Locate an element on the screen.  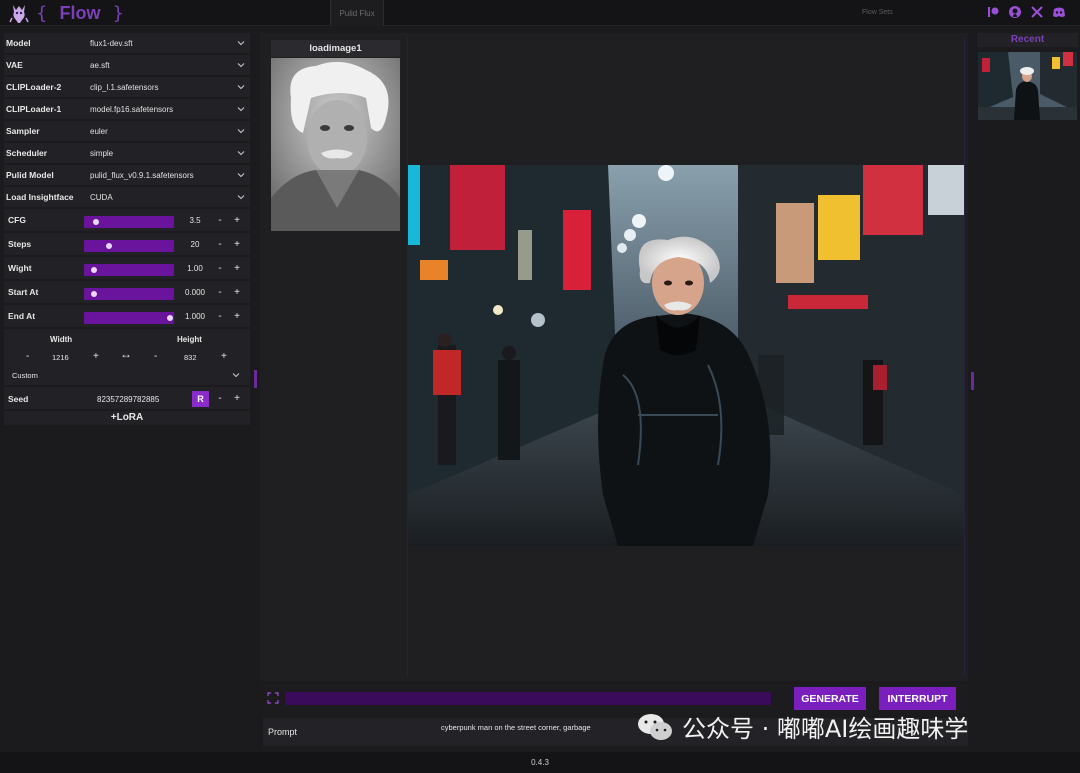
select-row-pulid-model: Pulid Model pulid_flux_v0.9.1.safetensors is located at coordinates (127, 176).